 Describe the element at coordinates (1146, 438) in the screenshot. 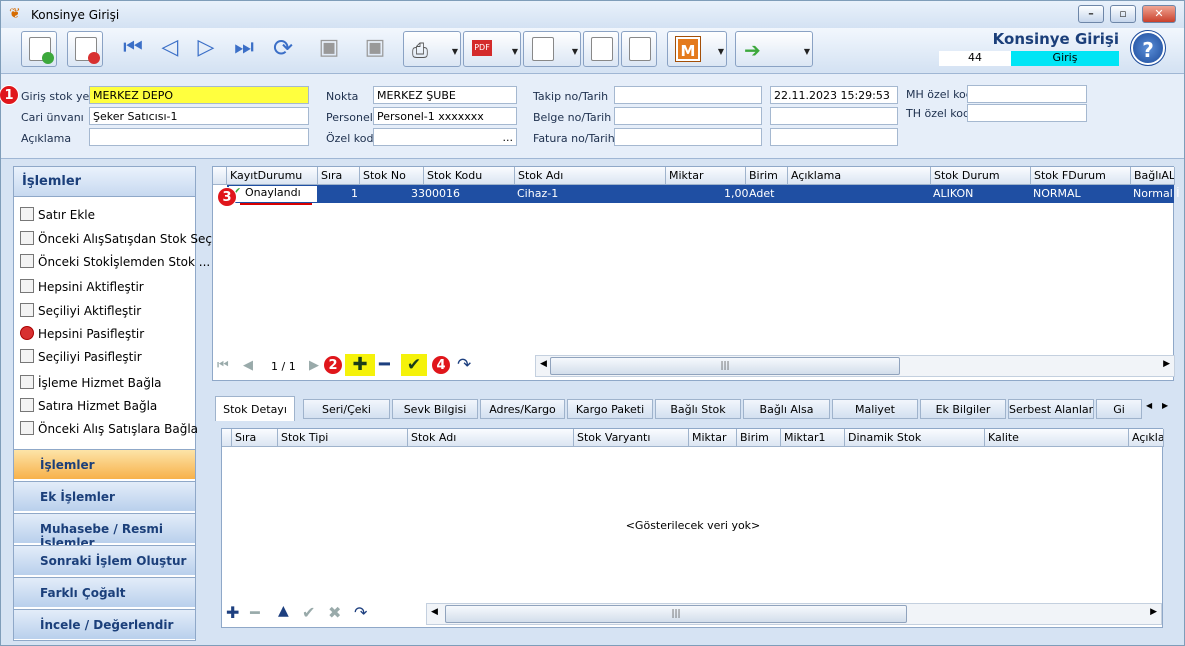

I see `col2-aciklama: Açıklan` at that location.